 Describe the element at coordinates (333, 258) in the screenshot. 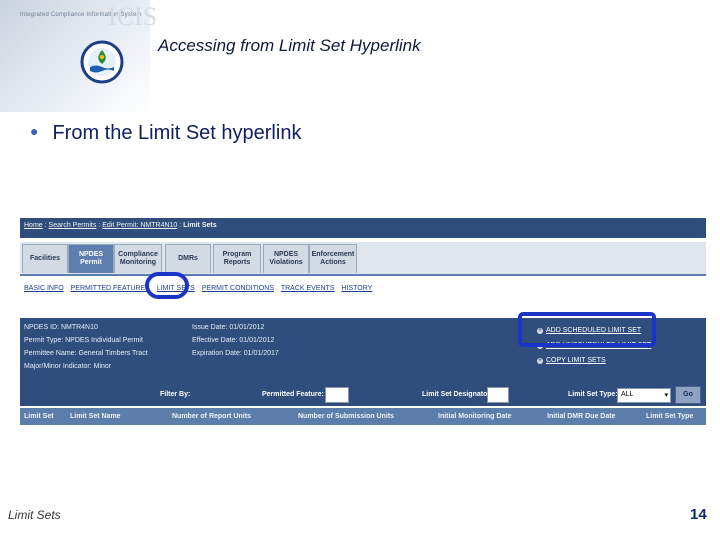

I see `tab-enforcement-actions: Enforcement Actions` at that location.